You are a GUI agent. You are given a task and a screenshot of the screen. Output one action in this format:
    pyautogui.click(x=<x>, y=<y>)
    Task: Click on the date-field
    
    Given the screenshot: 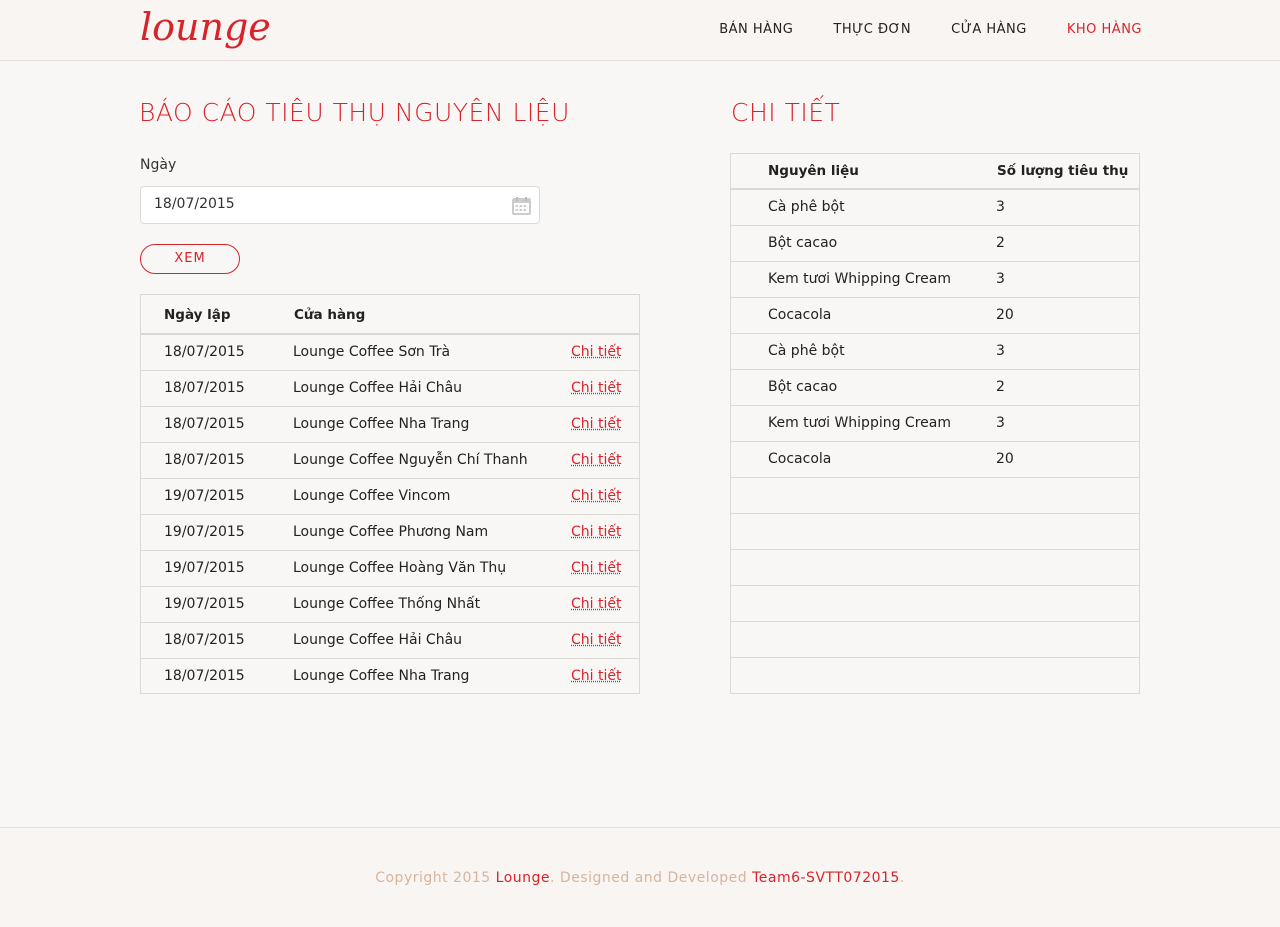 What is the action you would take?
    pyautogui.click(x=340, y=205)
    